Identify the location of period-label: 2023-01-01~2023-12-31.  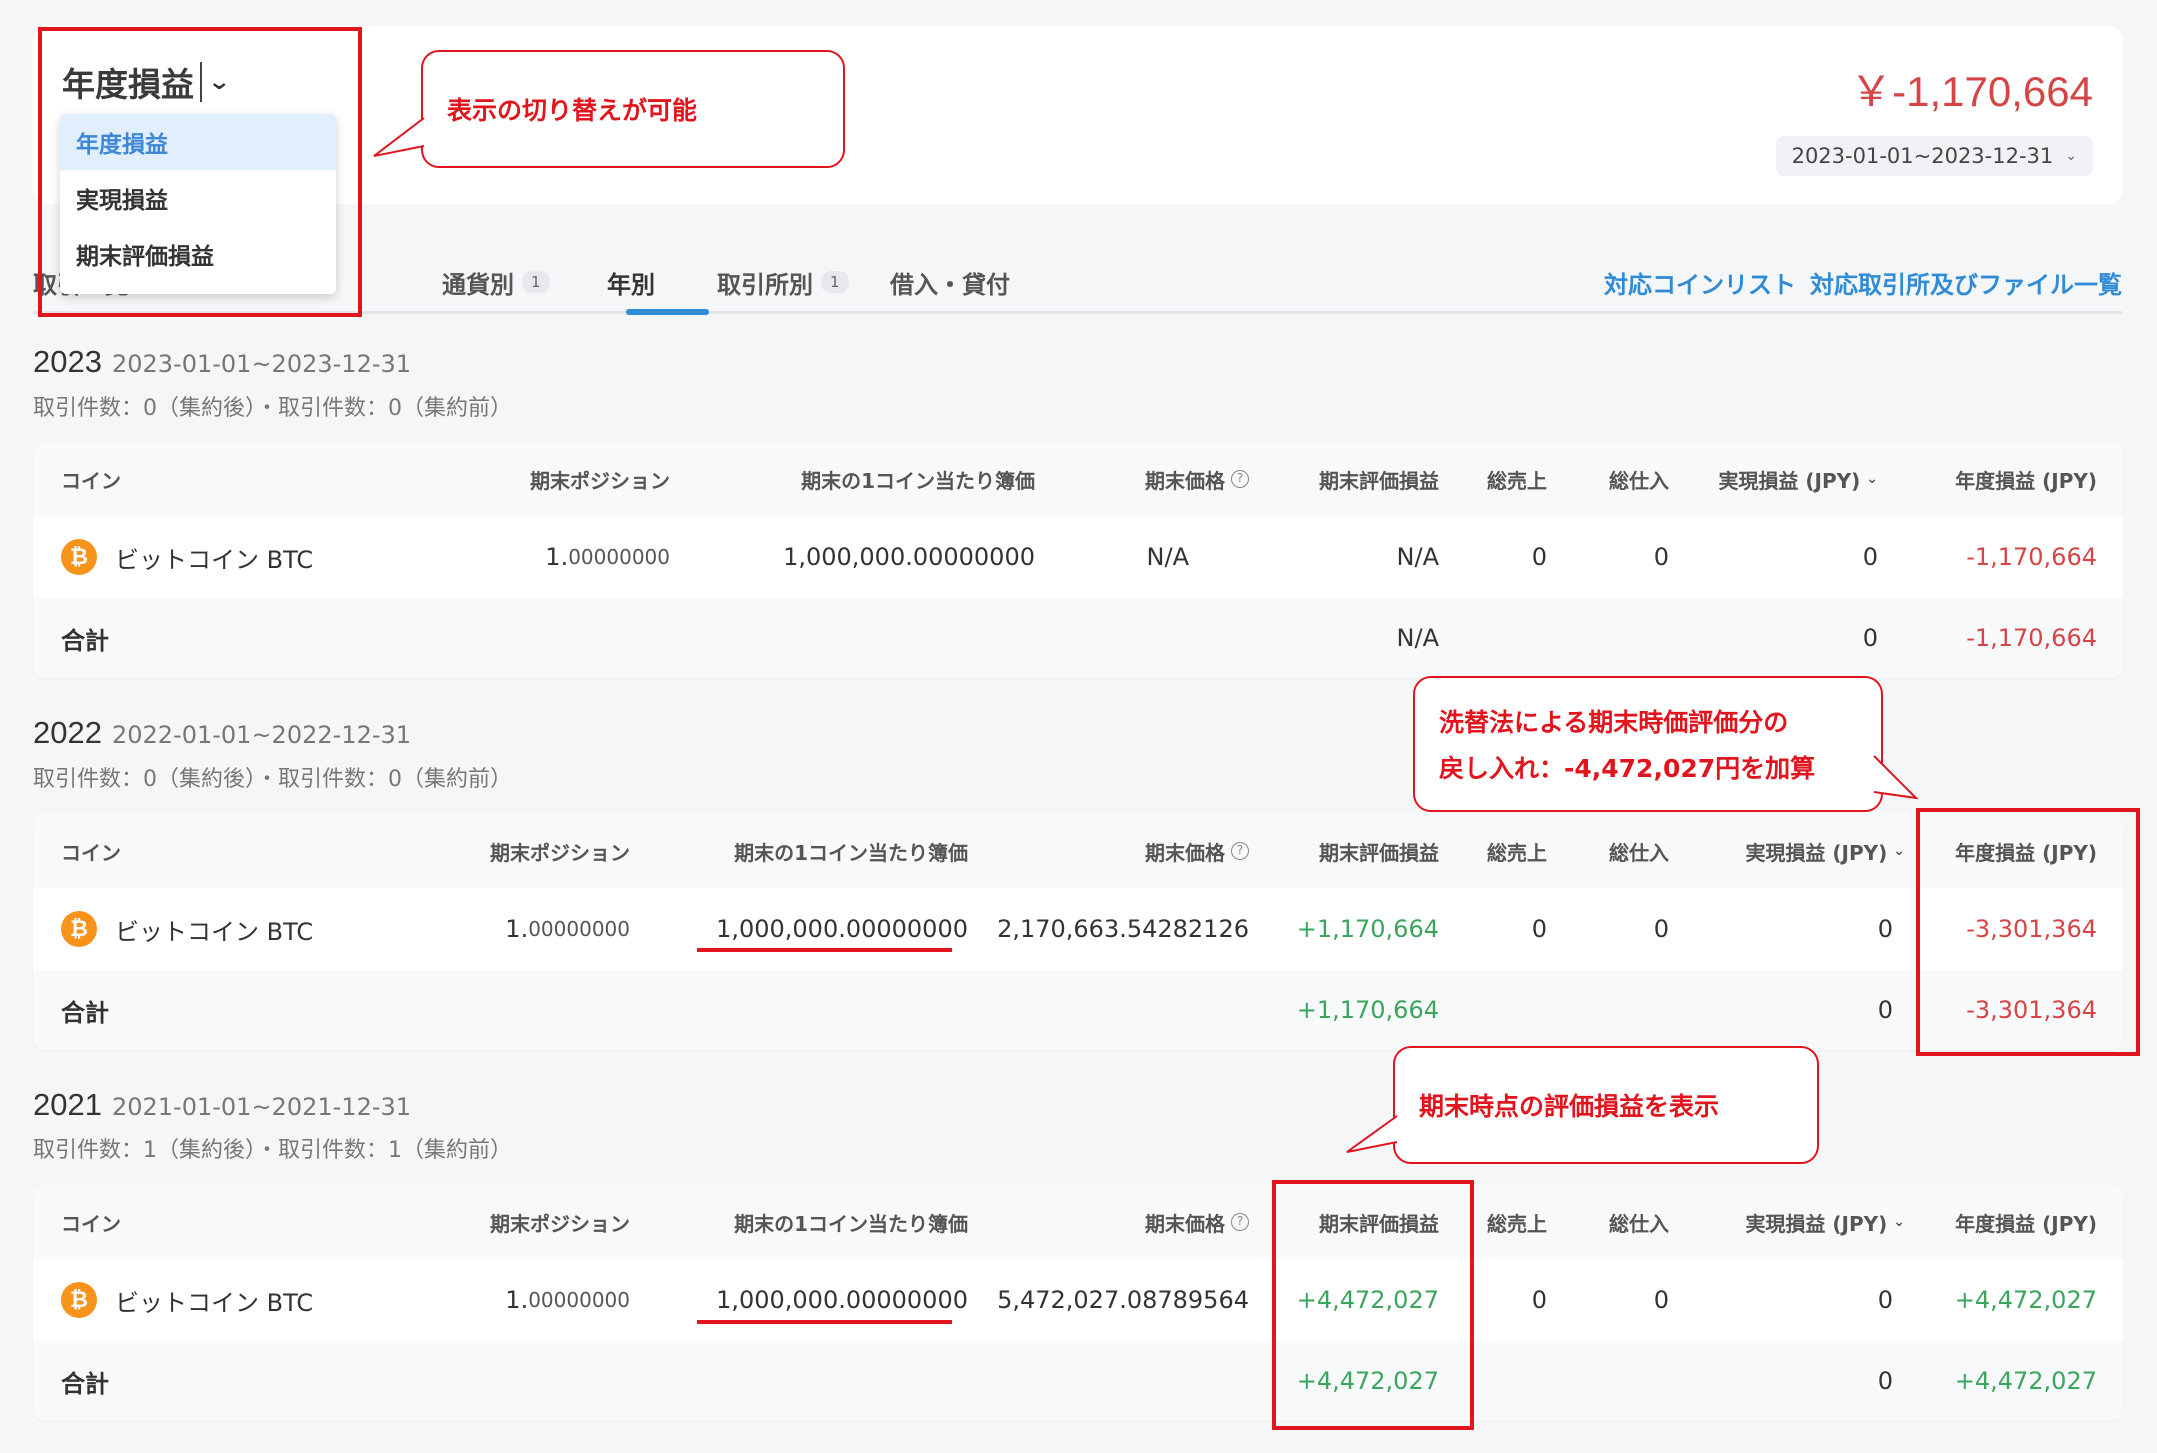
(1922, 156).